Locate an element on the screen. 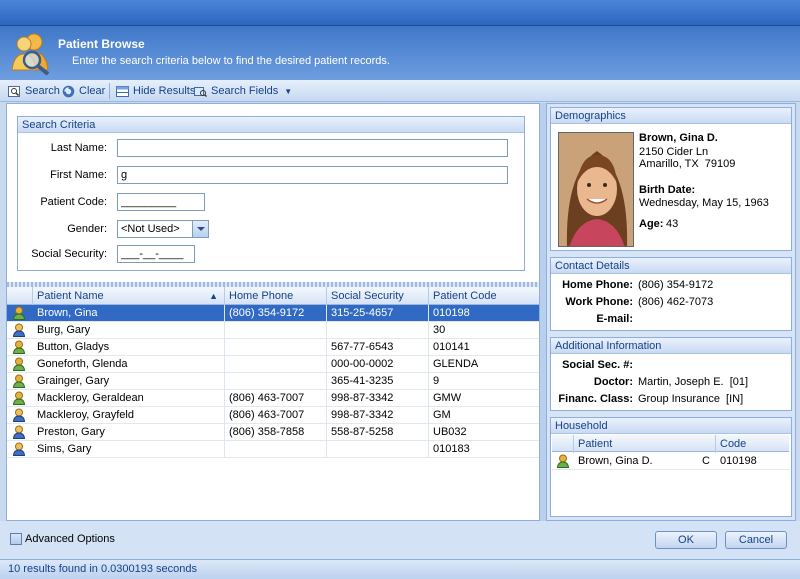 Image resolution: width=800 pixels, height=579 pixels. work-phone-value: (806) 462-7073 is located at coordinates (676, 302).